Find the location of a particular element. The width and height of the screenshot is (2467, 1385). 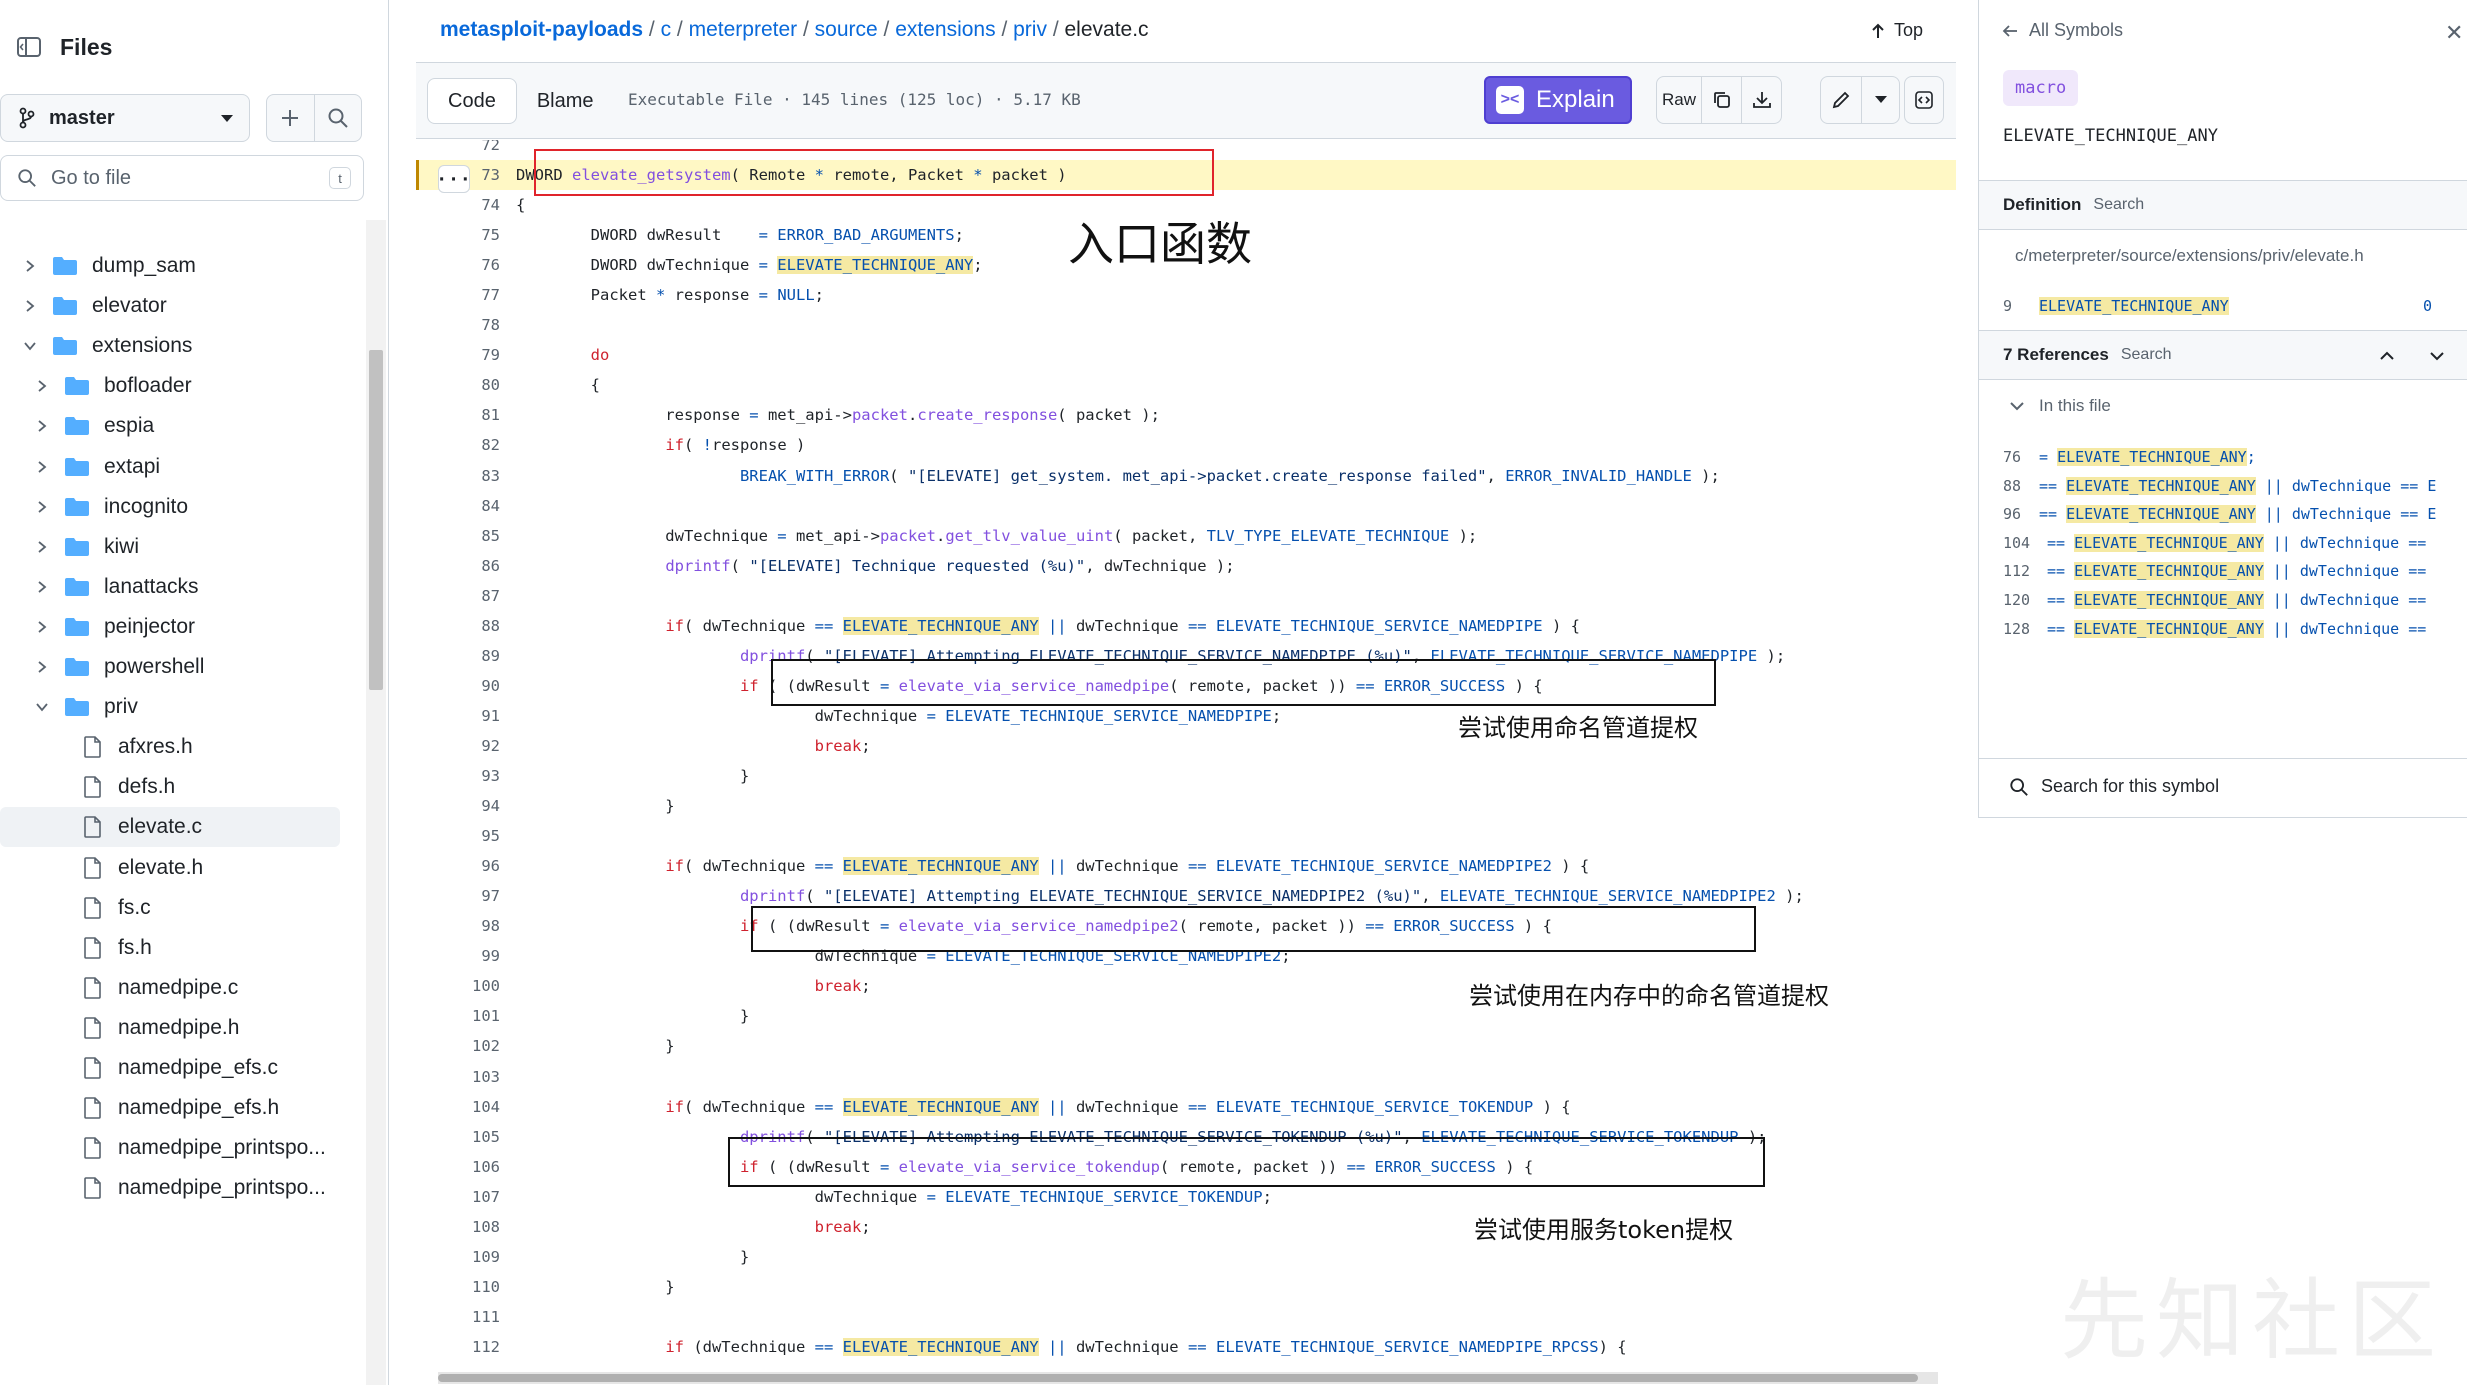

line-number: 98 is located at coordinates (458, 926).